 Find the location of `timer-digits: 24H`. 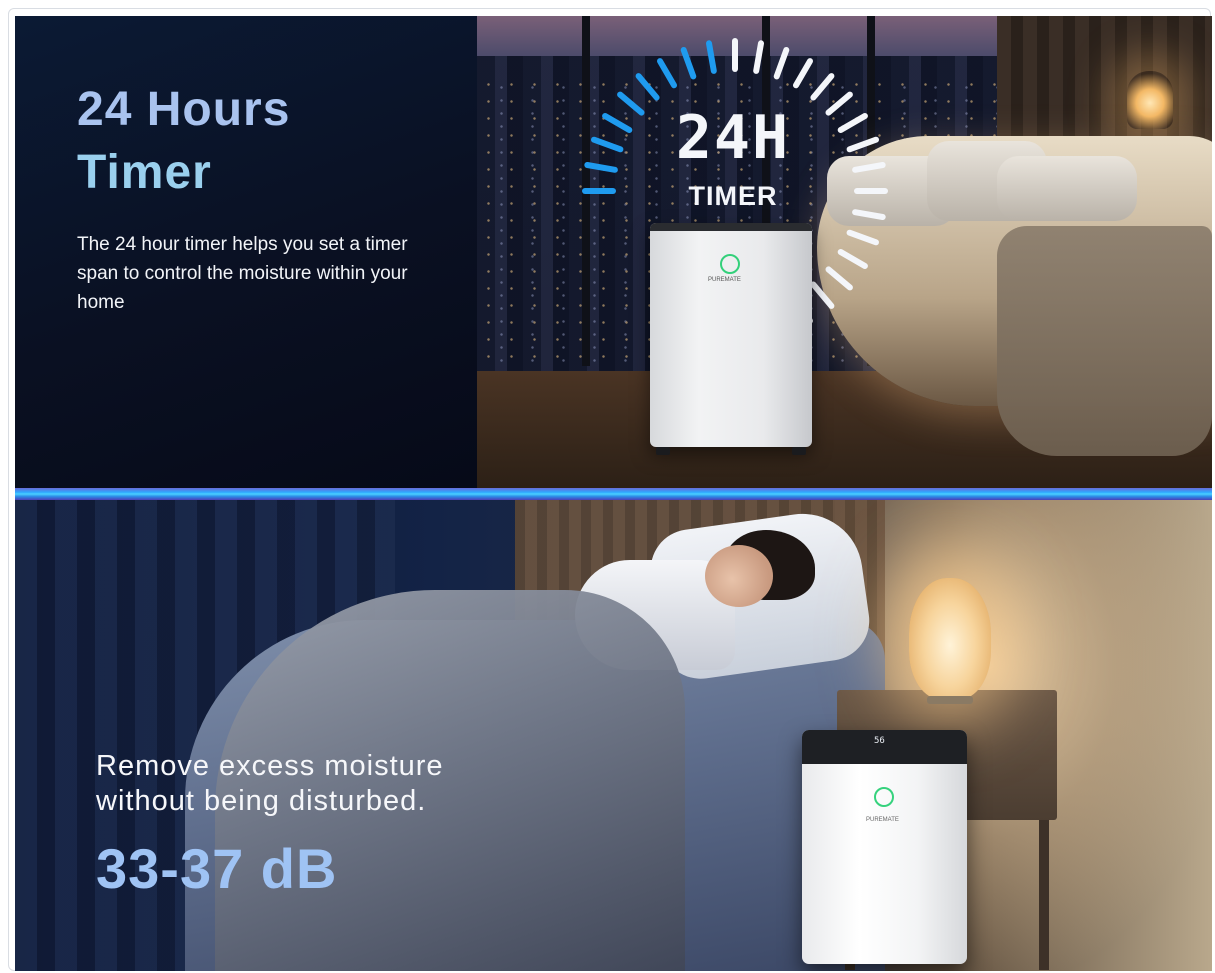

timer-digits: 24H is located at coordinates (733, 138).